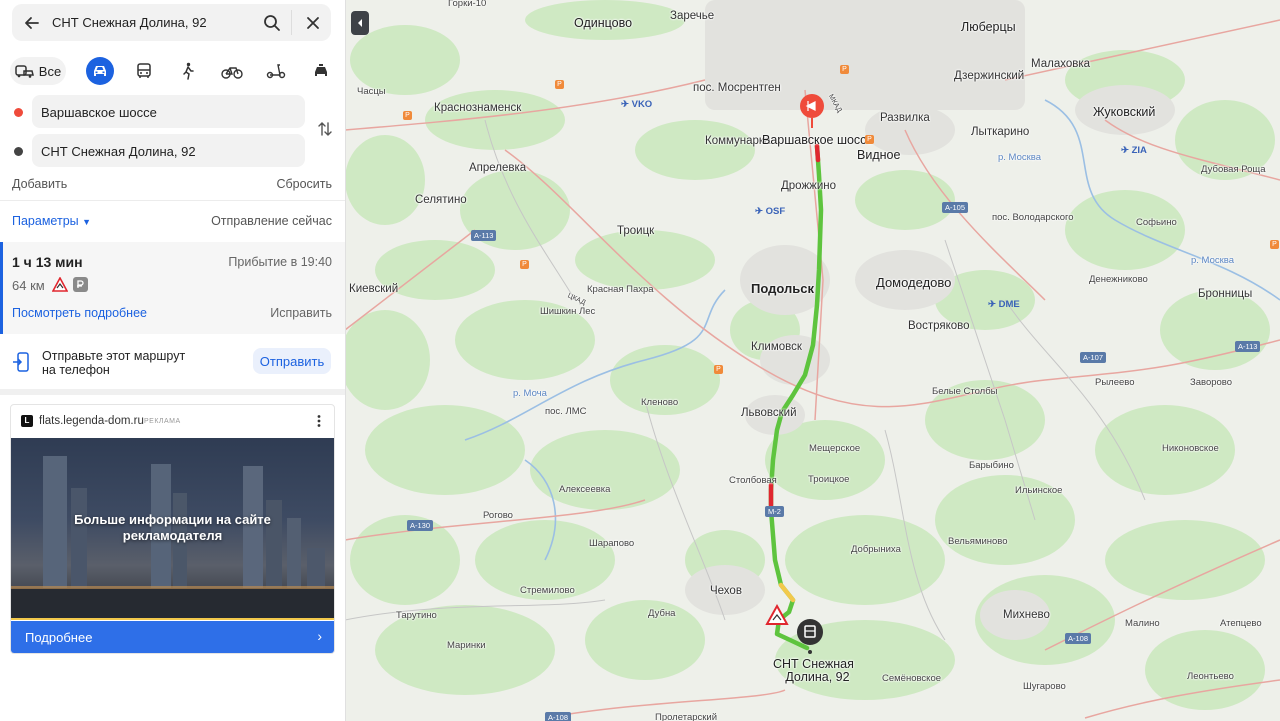 The image size is (1280, 721). I want to click on back-arrow-icon, so click(32, 23).